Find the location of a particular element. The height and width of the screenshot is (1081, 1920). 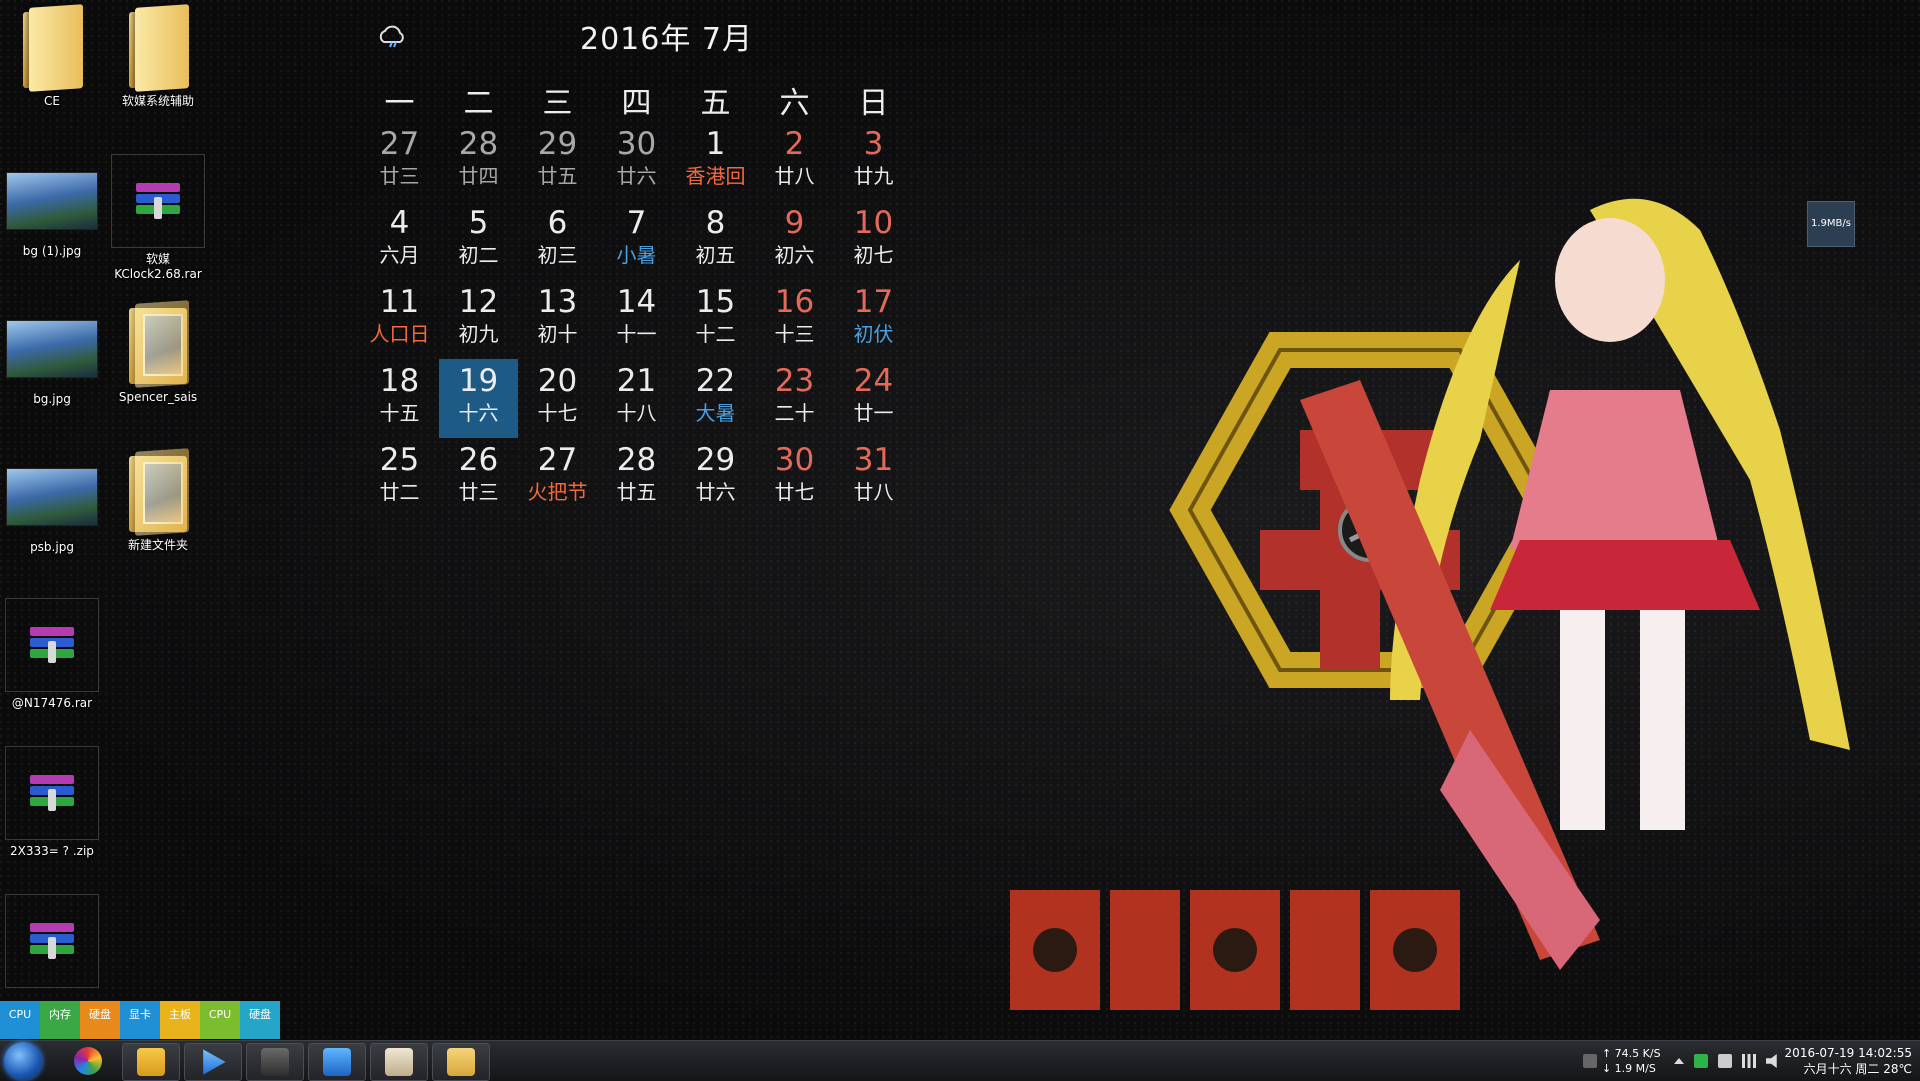

image-thumbnail-icon is located at coordinates (52, 349).